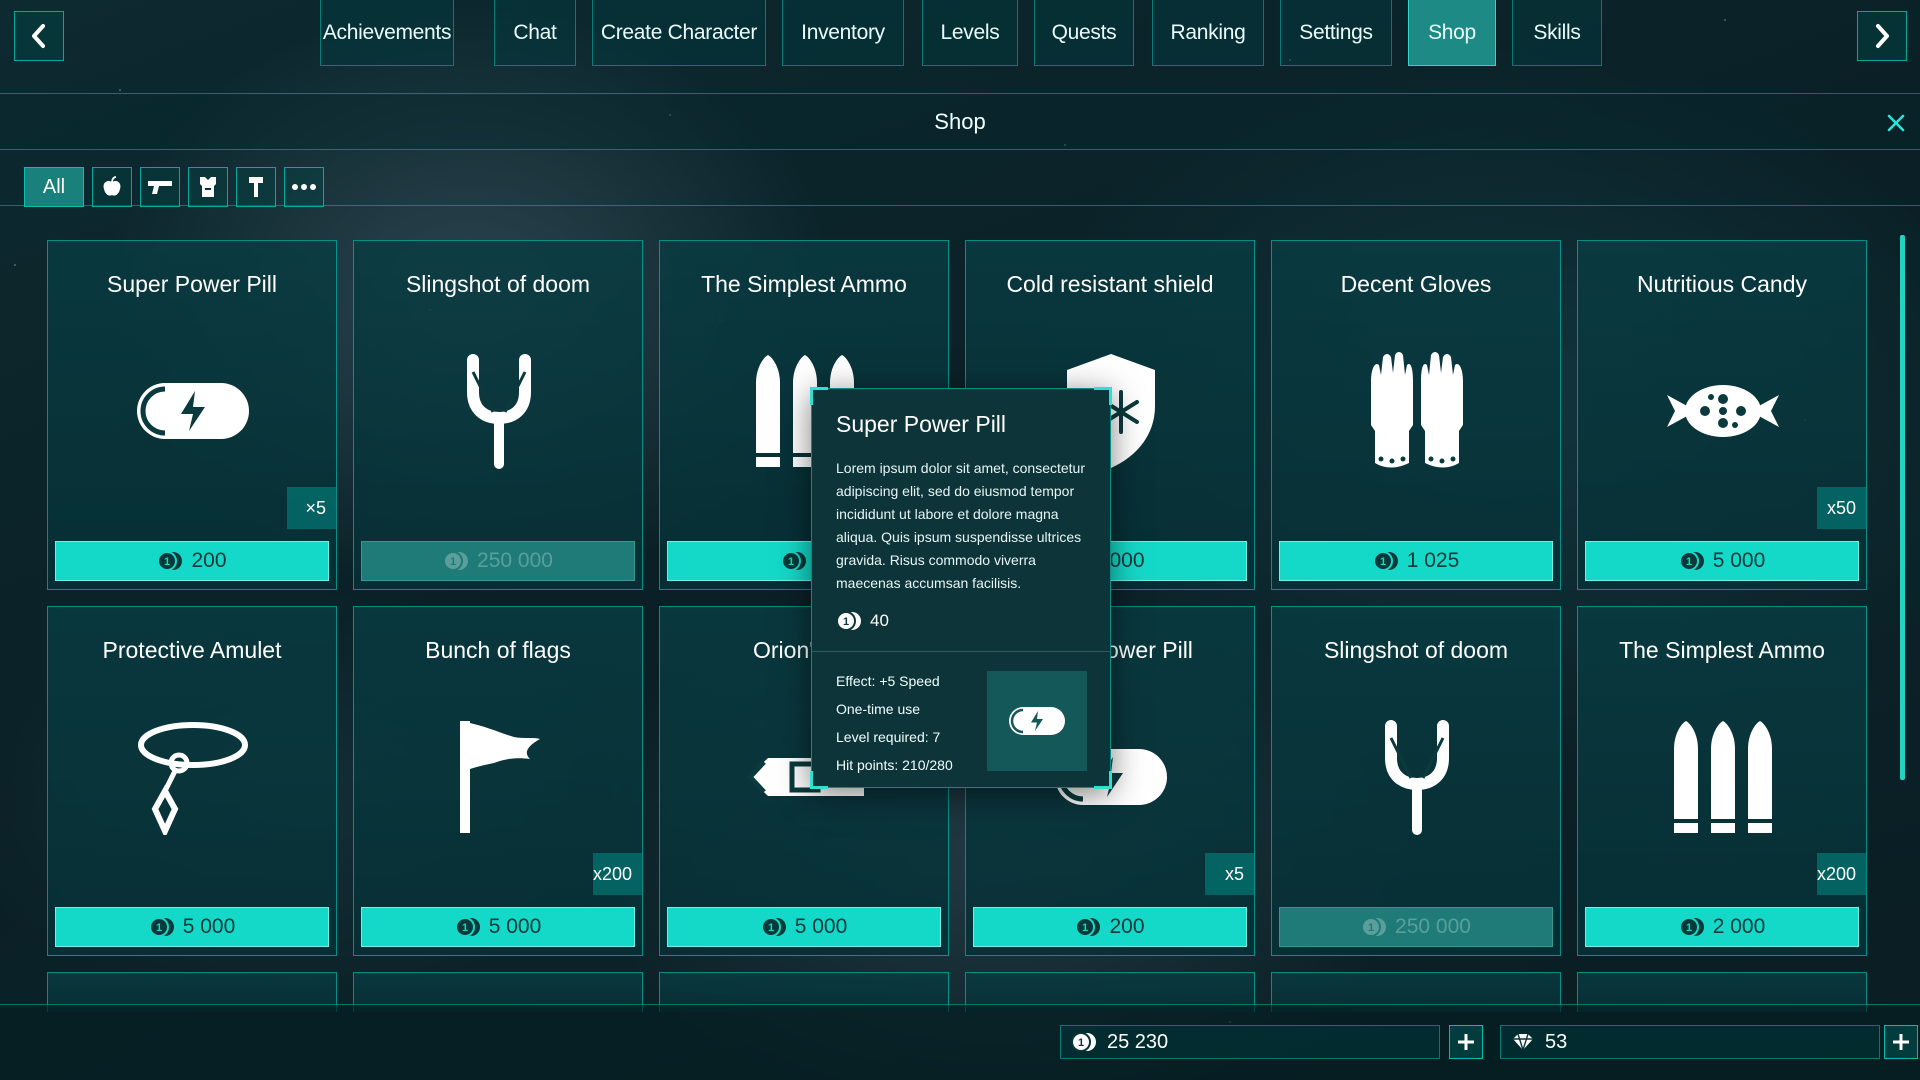 The image size is (1920, 1080). I want to click on previous-arrow-button, so click(39, 36).